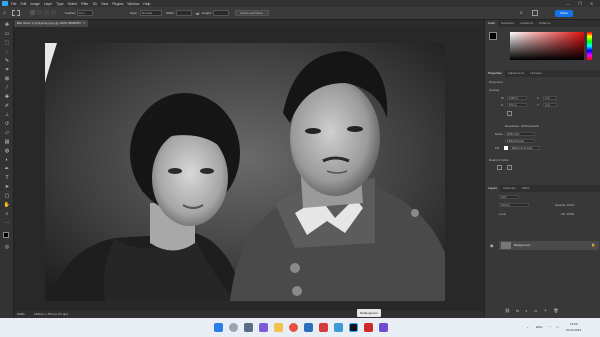 This screenshot has width=600, height=337. I want to click on menu-help: Help, so click(146, 4).